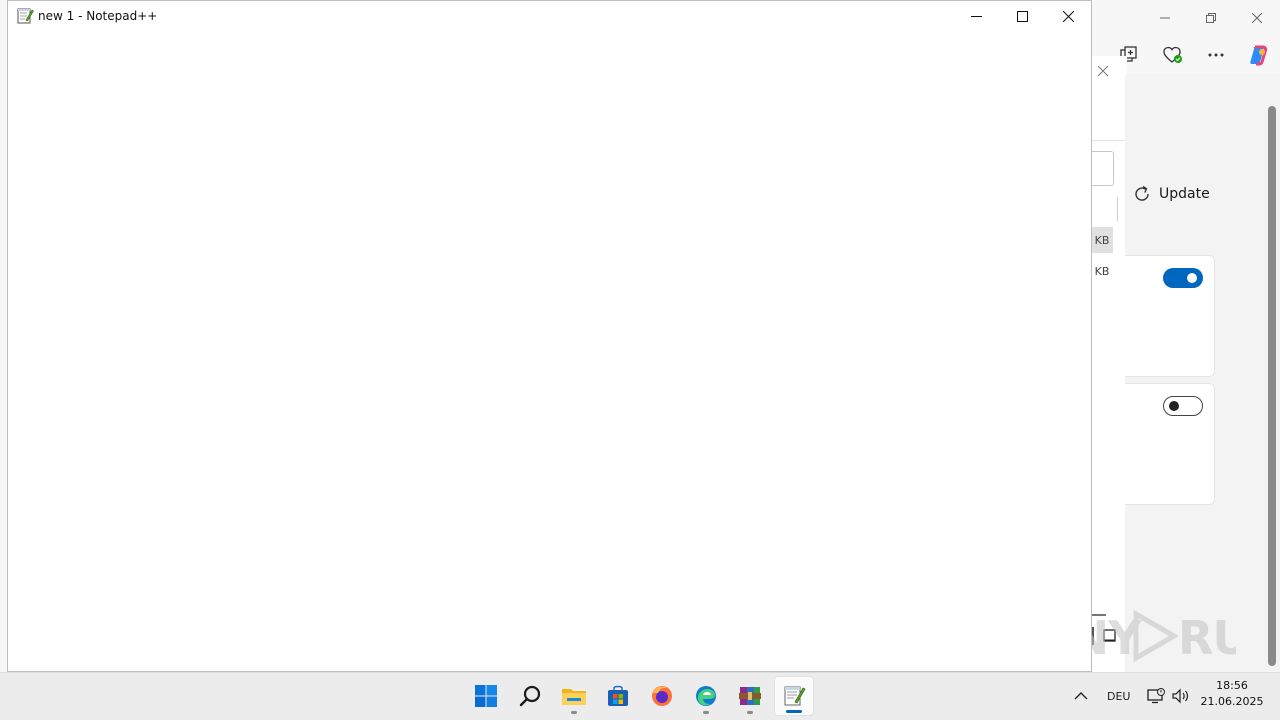 The height and width of the screenshot is (720, 1280). I want to click on notepadpp-app-icon, so click(25, 16).